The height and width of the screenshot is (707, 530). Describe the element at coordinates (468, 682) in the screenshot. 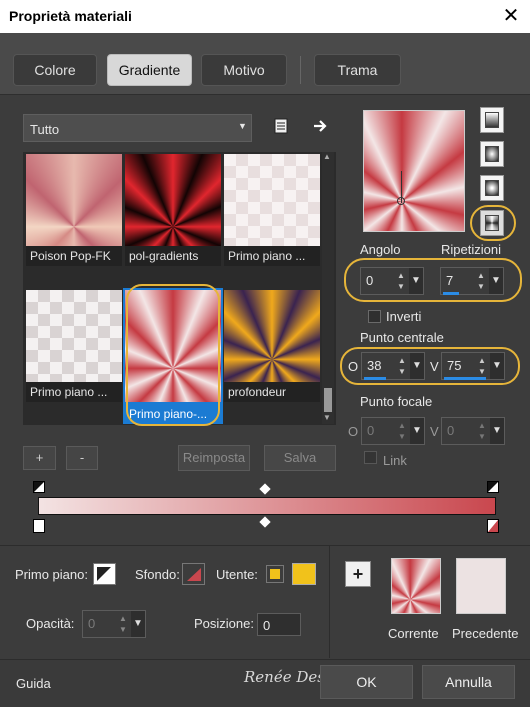

I see `cancel-button: Annulla` at that location.